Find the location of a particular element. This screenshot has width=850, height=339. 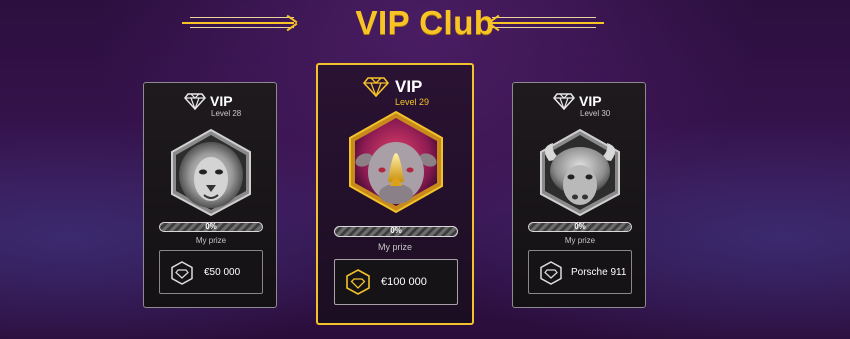

title-decoration-right is located at coordinates (543, 23).